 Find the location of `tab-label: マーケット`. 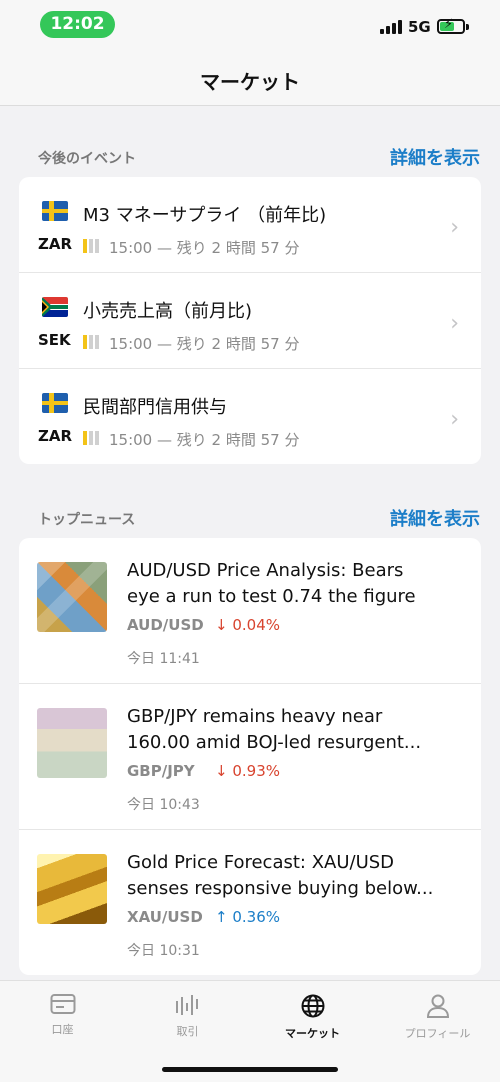

tab-label: マーケット is located at coordinates (312, 1033).